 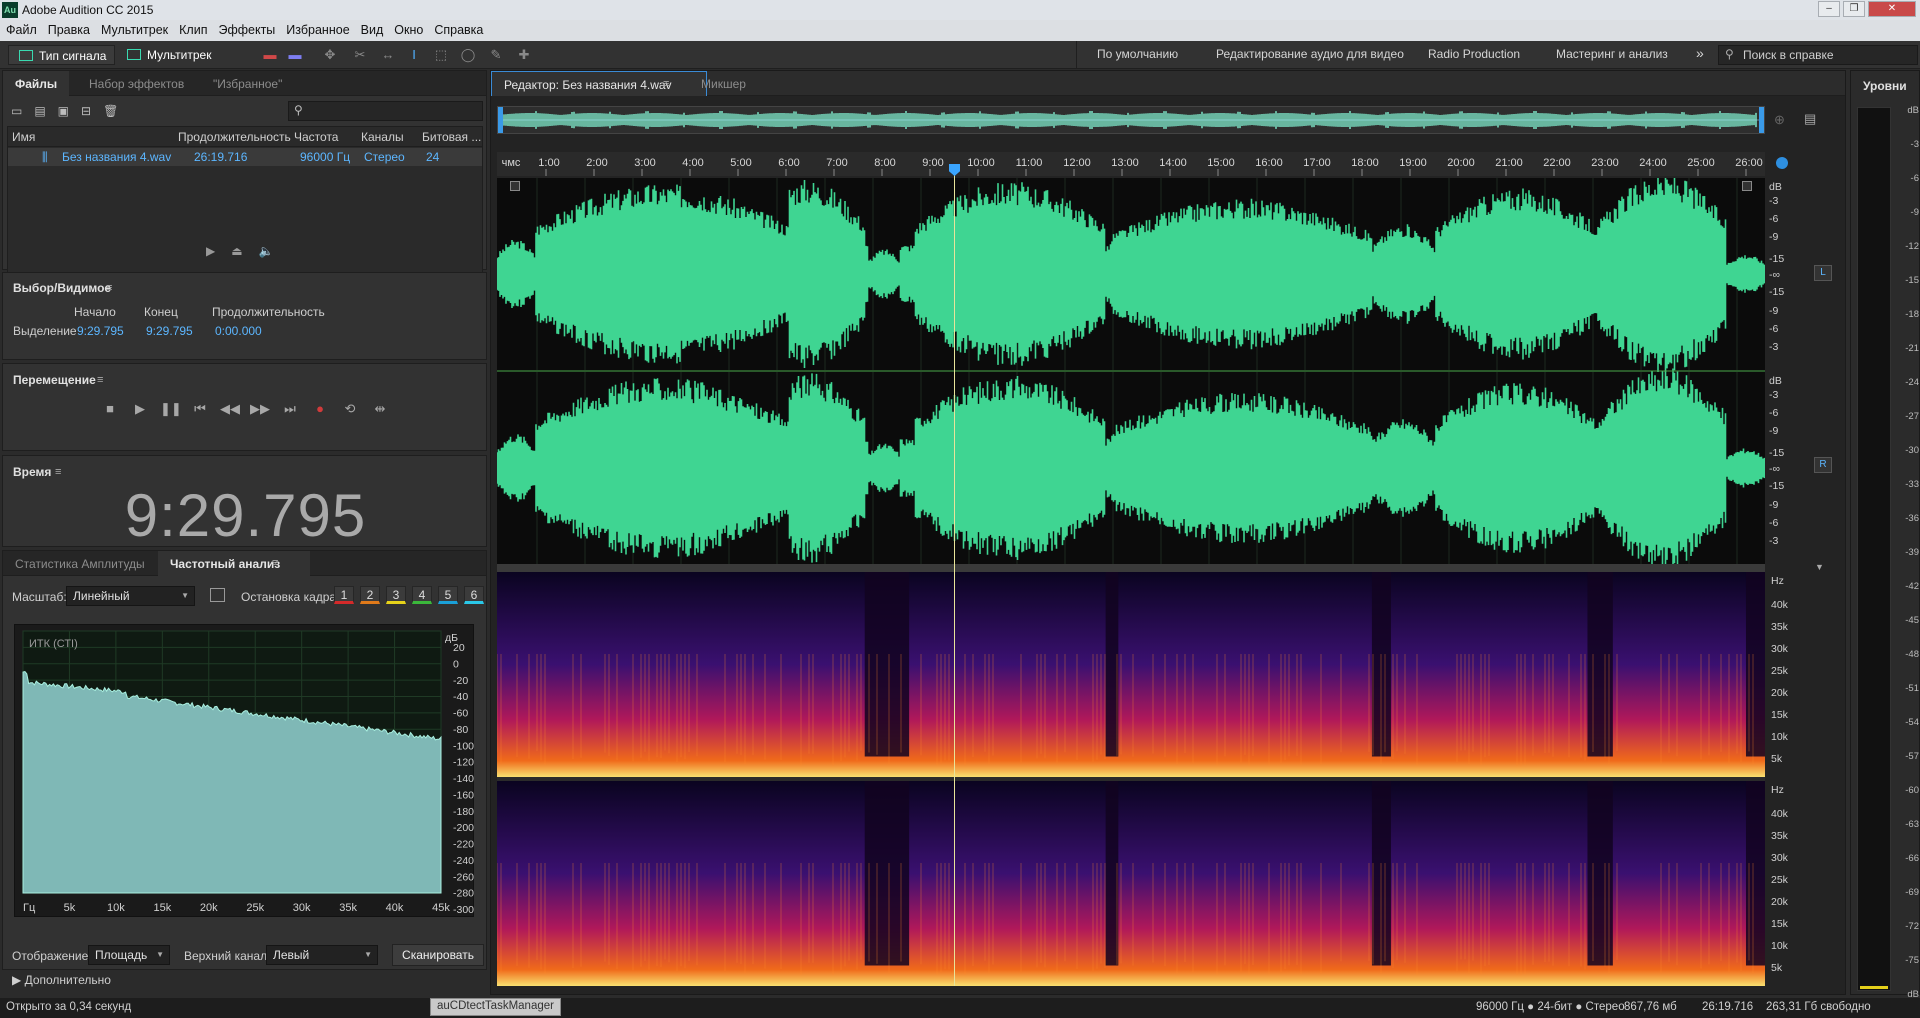 What do you see at coordinates (68, 28) in the screenshot?
I see `menu-edit: Правка` at bounding box center [68, 28].